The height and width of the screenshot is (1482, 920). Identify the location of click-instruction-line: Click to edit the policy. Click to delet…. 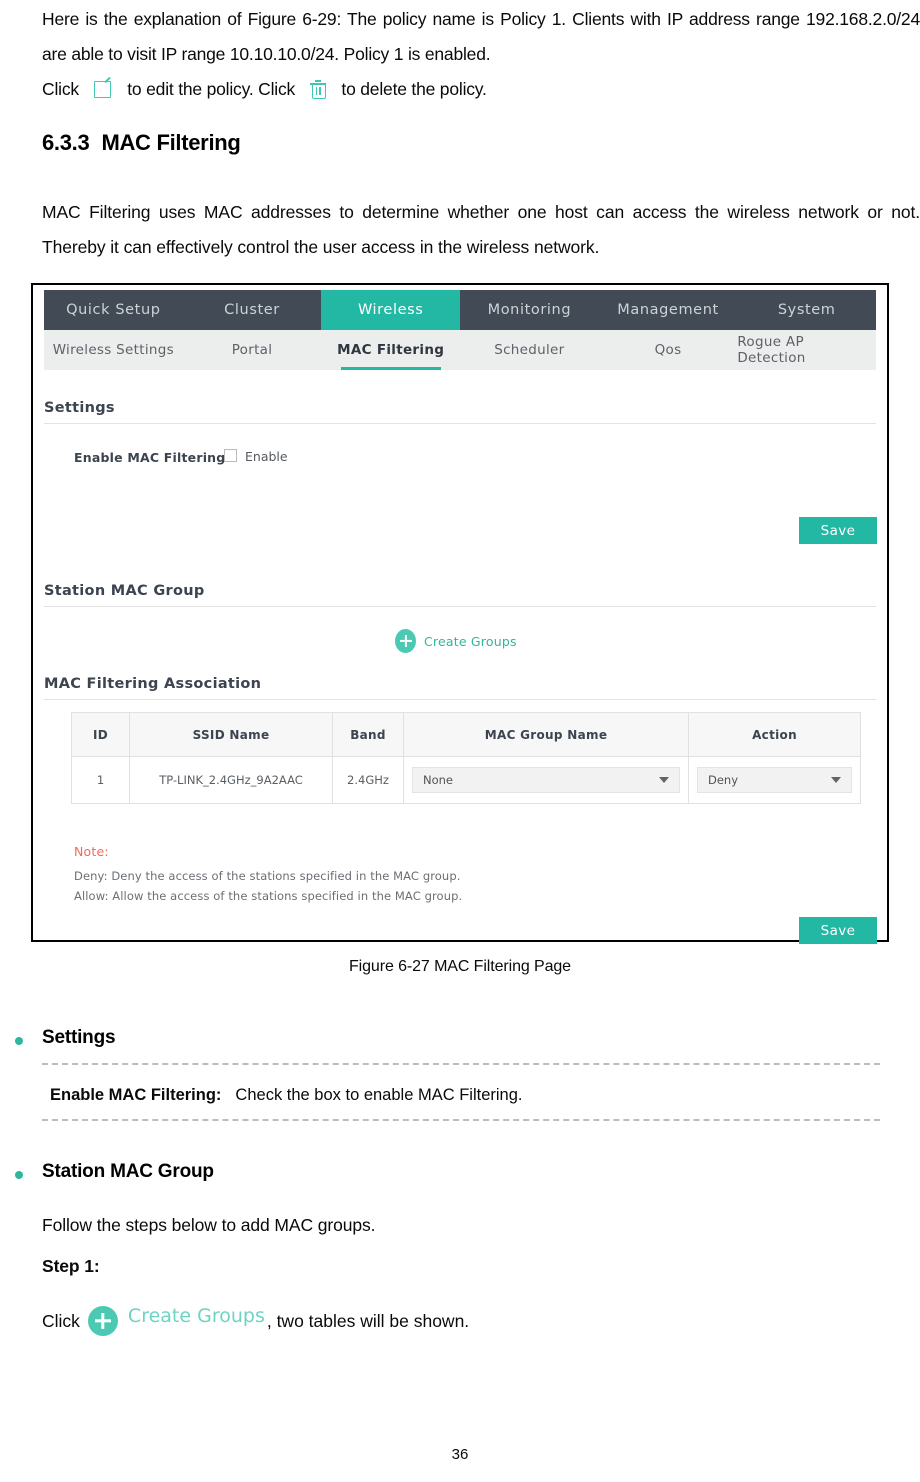
(392, 89).